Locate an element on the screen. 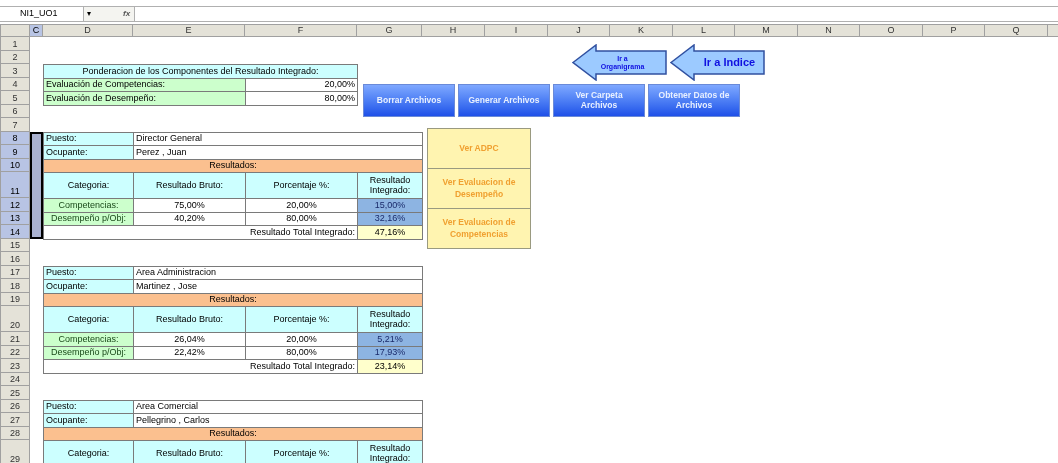  row-header: 21 is located at coordinates (15, 339).